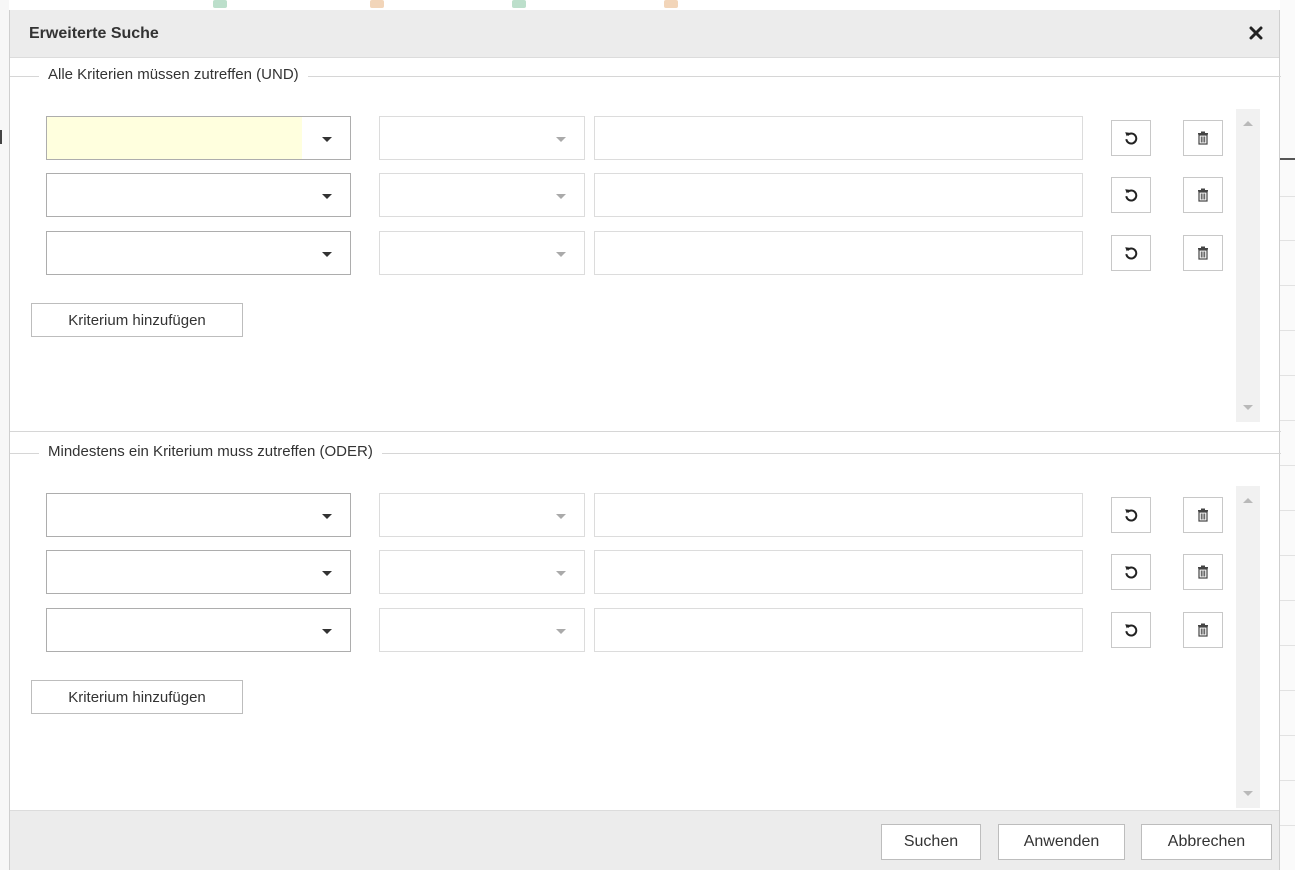  What do you see at coordinates (1248, 265) in the screenshot?
I see `and-section-scrollbar` at bounding box center [1248, 265].